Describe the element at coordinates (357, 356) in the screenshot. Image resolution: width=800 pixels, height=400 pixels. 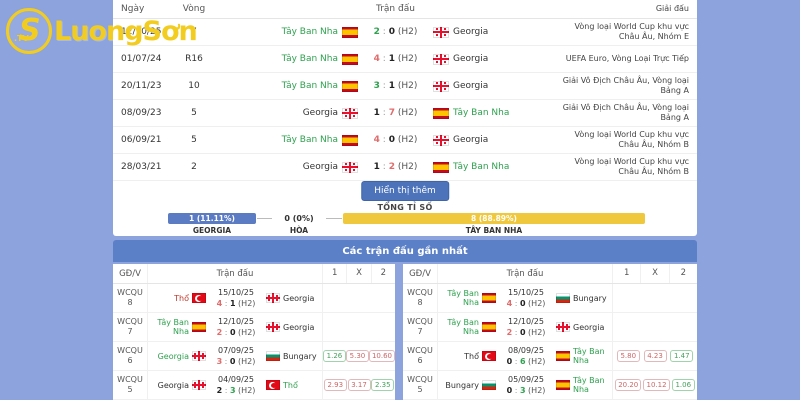
I see `odds-value: 5.30` at that location.